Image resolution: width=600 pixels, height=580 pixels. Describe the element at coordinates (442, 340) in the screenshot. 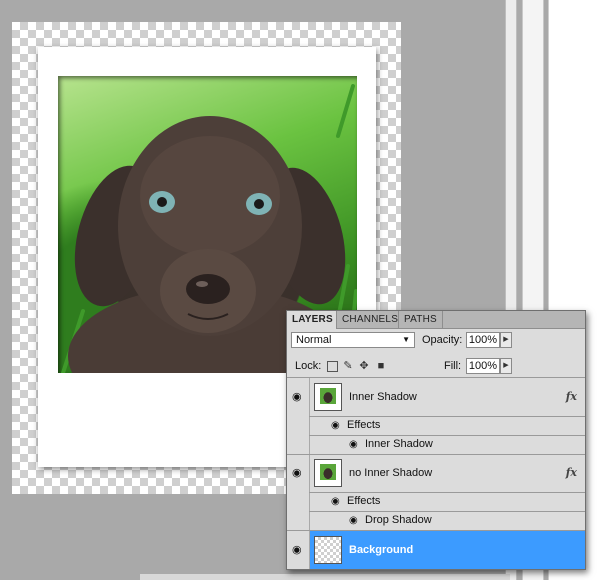

I see `opacity-label: Opacity:` at that location.